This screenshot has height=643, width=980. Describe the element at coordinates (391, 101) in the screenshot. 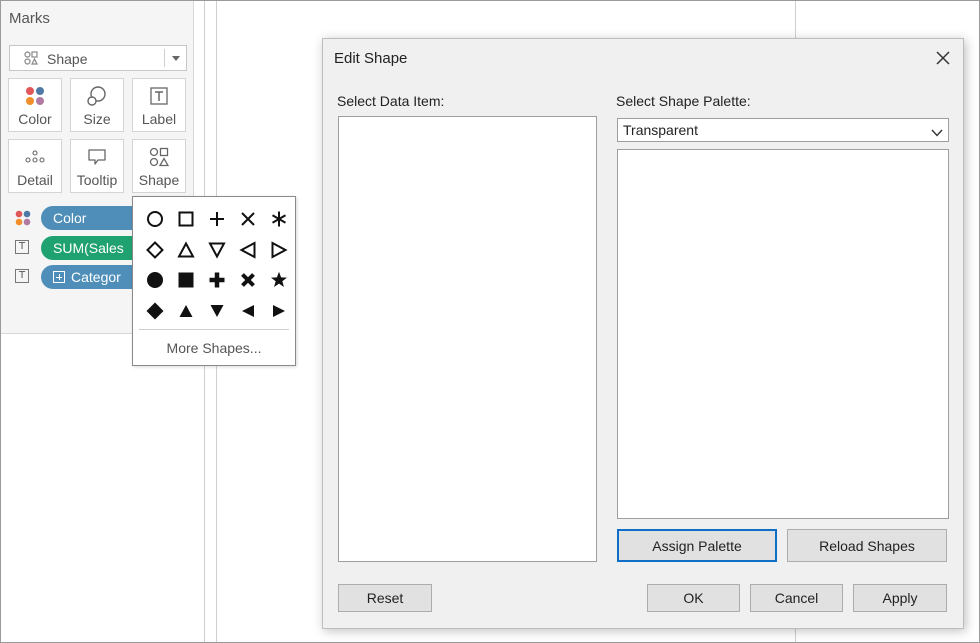

I see `select-data-item-label: Select Data Item:` at that location.